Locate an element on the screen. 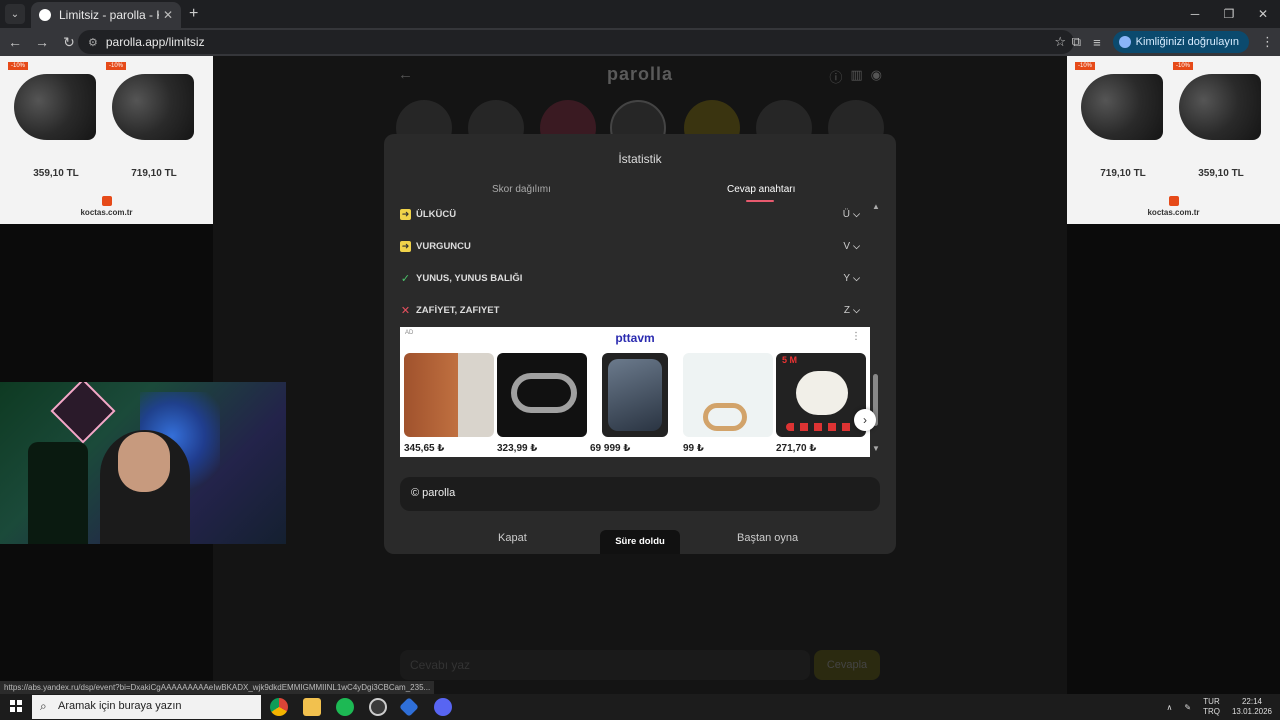 The height and width of the screenshot is (720, 1280). ad-price: 69 999 ₺ is located at coordinates (610, 448).